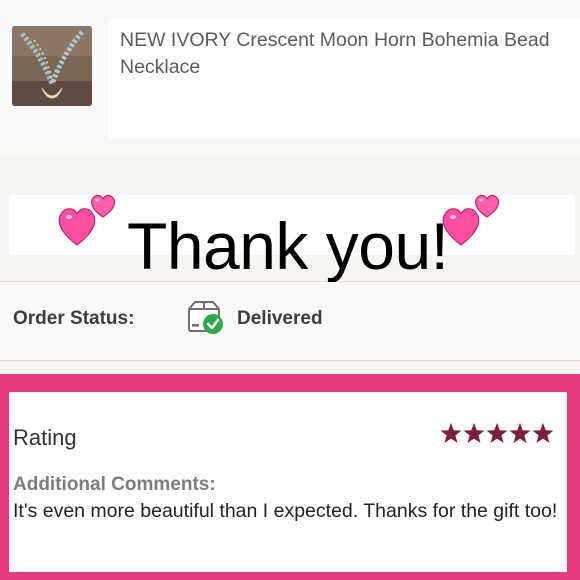  I want to click on order-status-value: Delivered, so click(280, 318).